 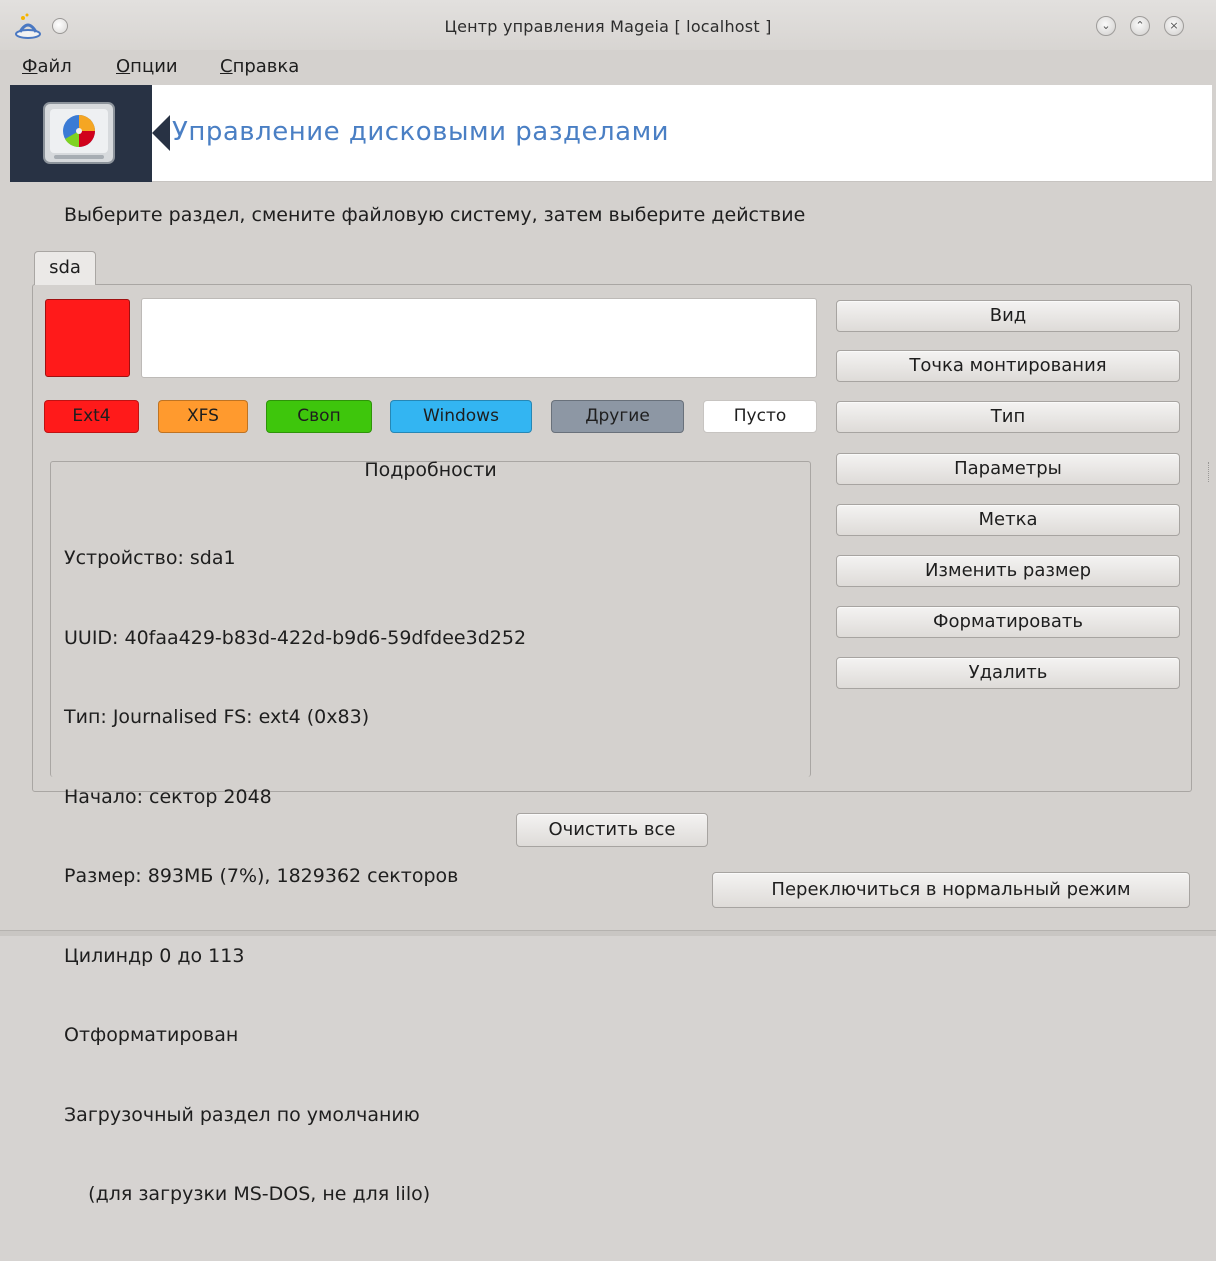 What do you see at coordinates (617, 416) in the screenshot?
I see `legend-other: Другие` at bounding box center [617, 416].